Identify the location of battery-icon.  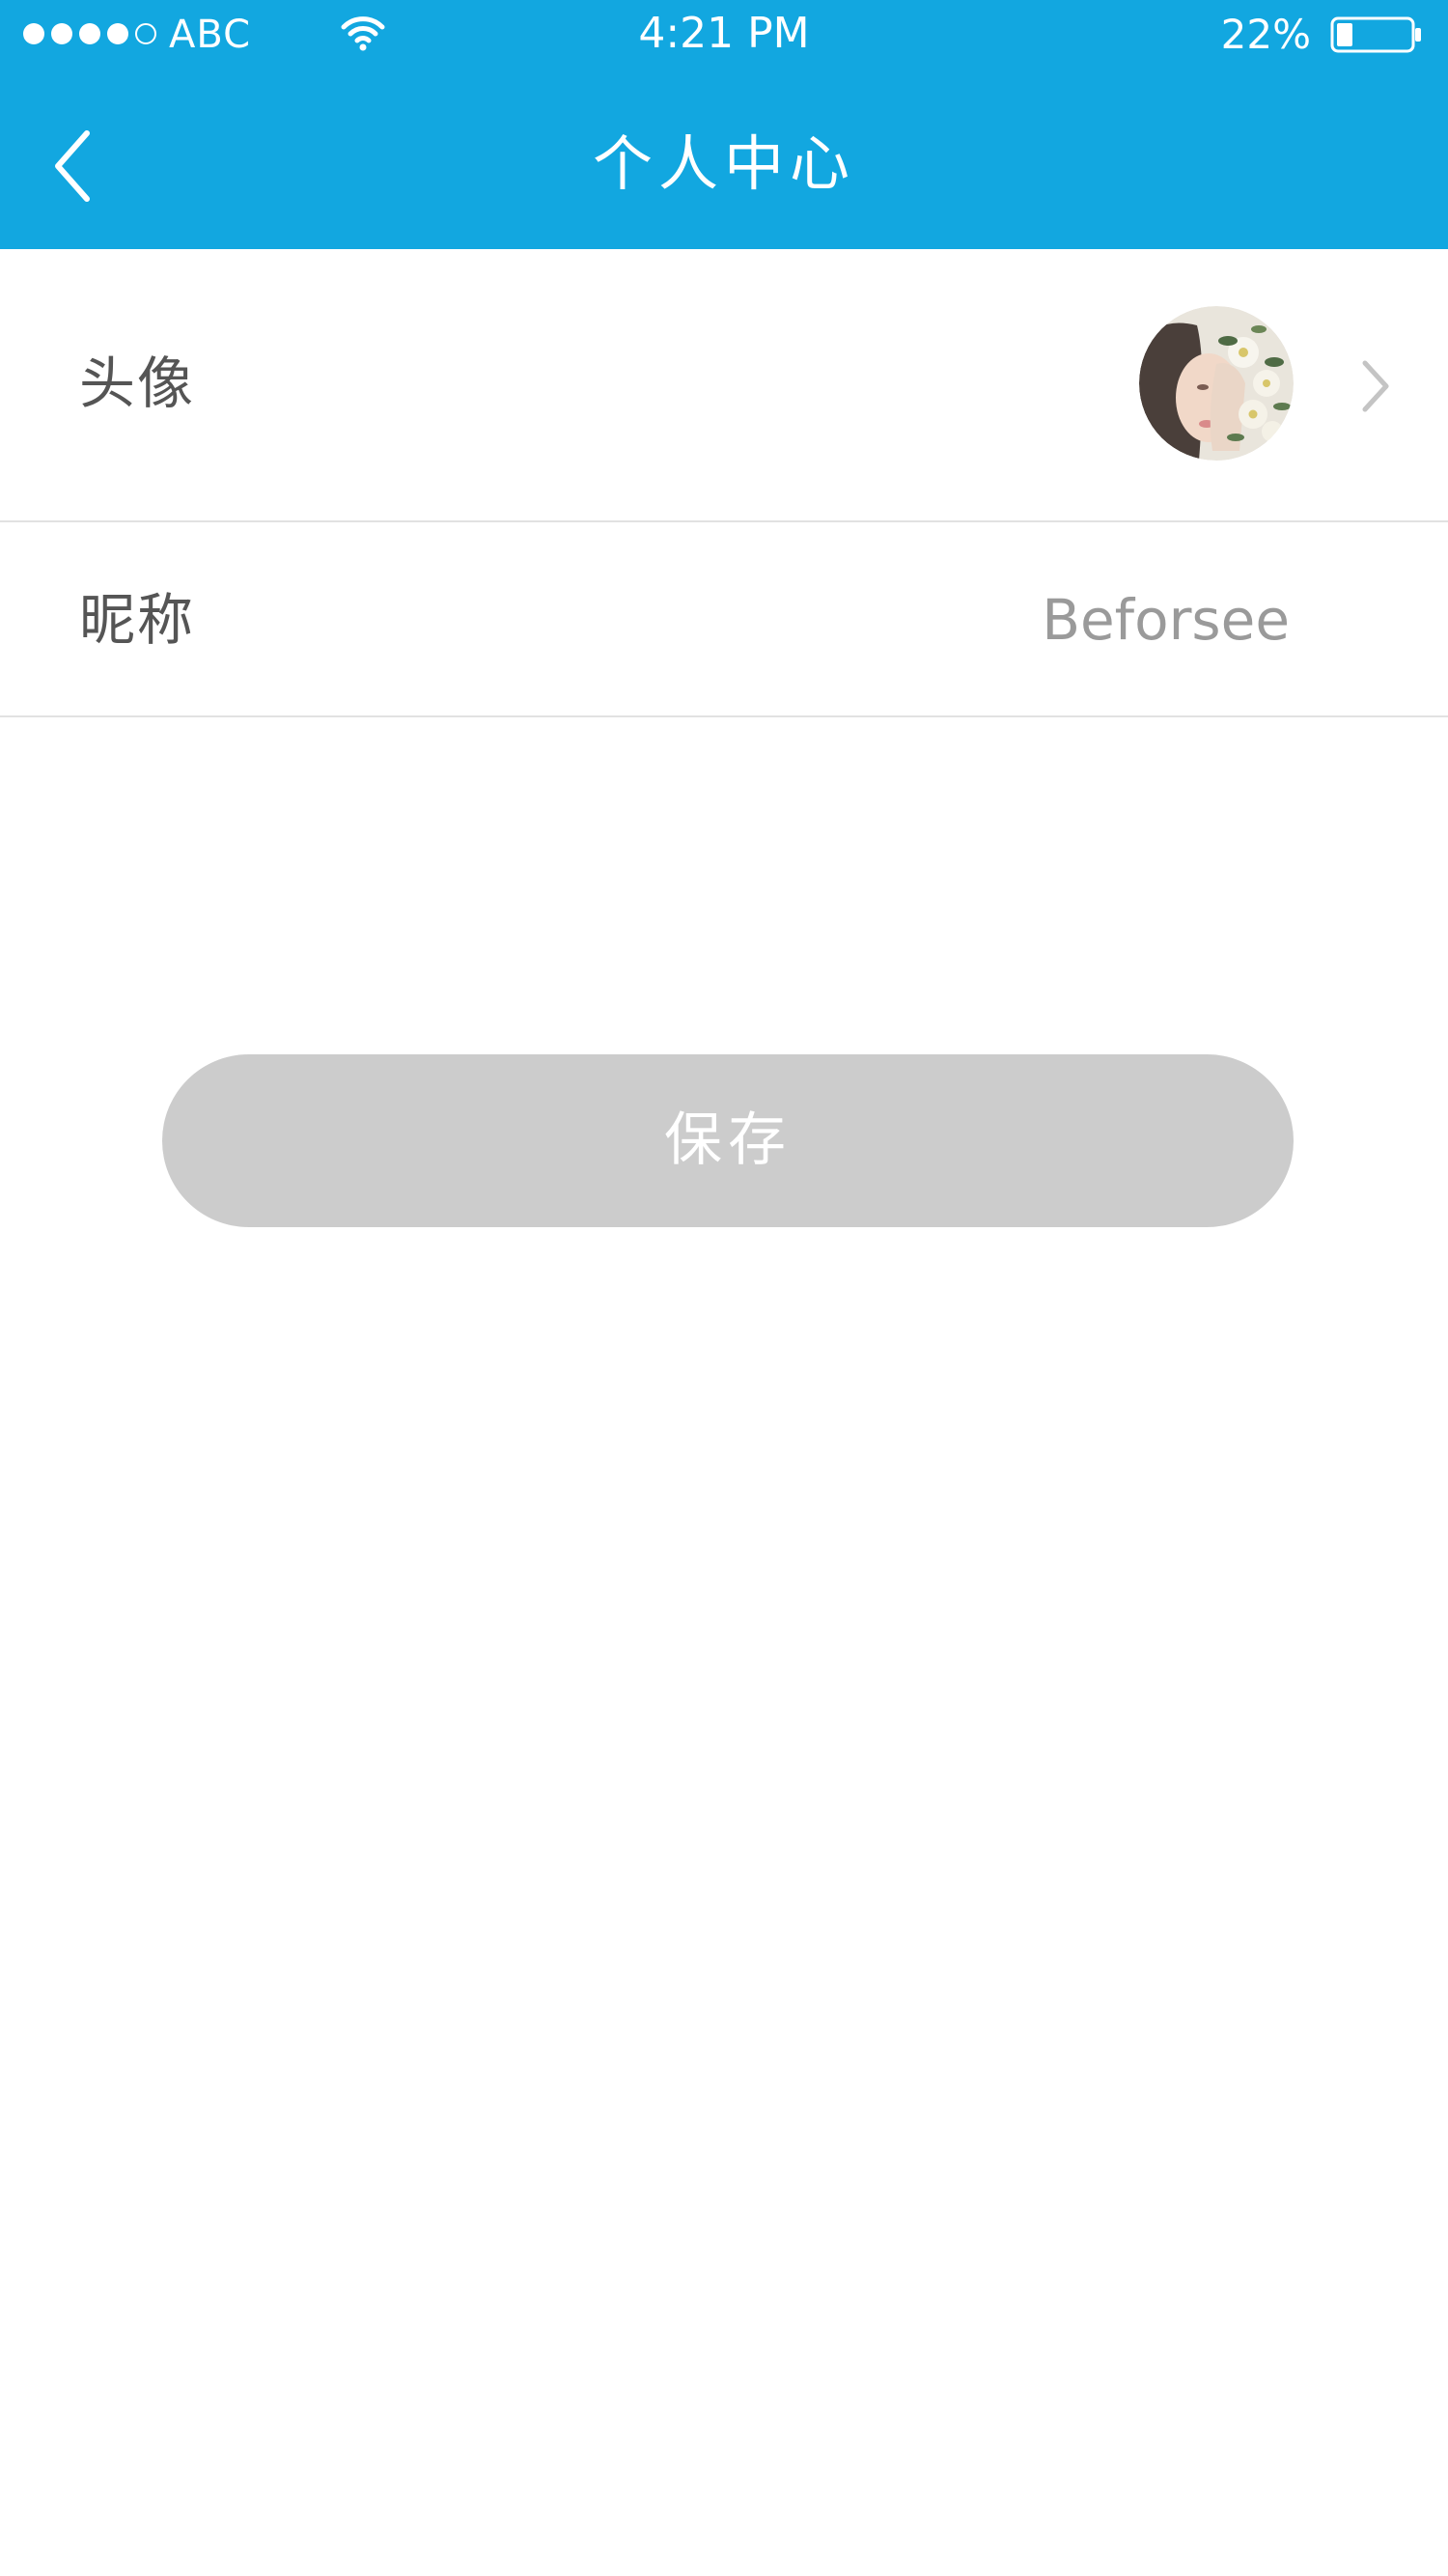
(1375, 35).